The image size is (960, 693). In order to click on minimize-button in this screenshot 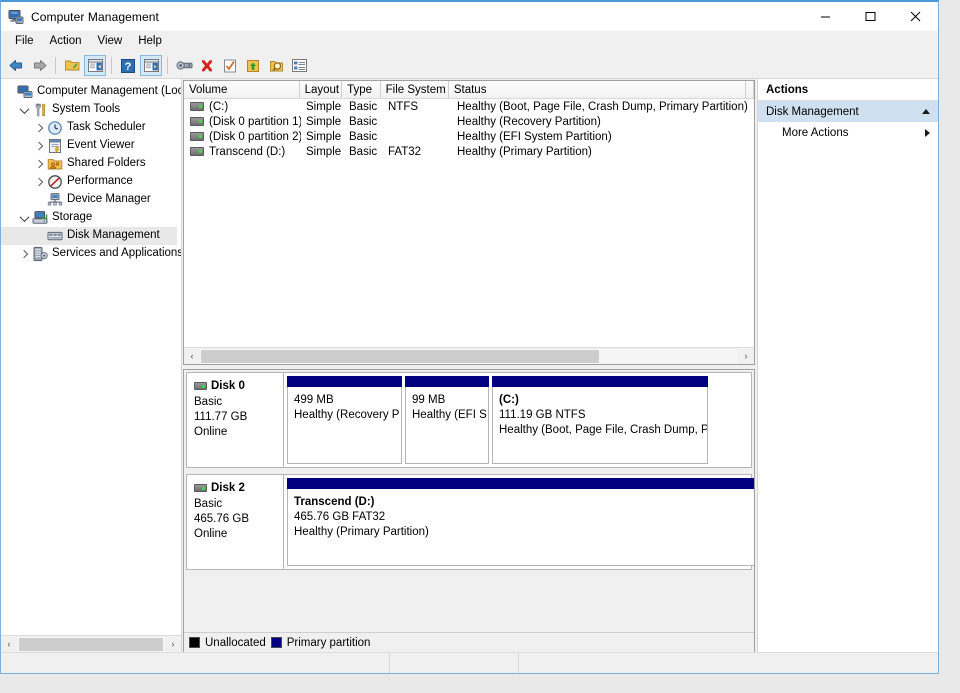, I will do `click(825, 16)`.